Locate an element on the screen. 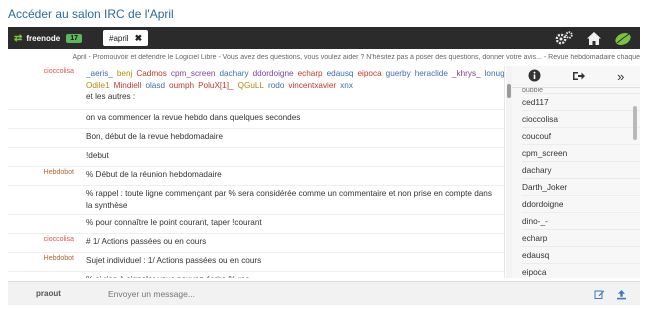 Image resolution: width=645 pixels, height=309 pixels. sidebar-header: » is located at coordinates (576, 77).